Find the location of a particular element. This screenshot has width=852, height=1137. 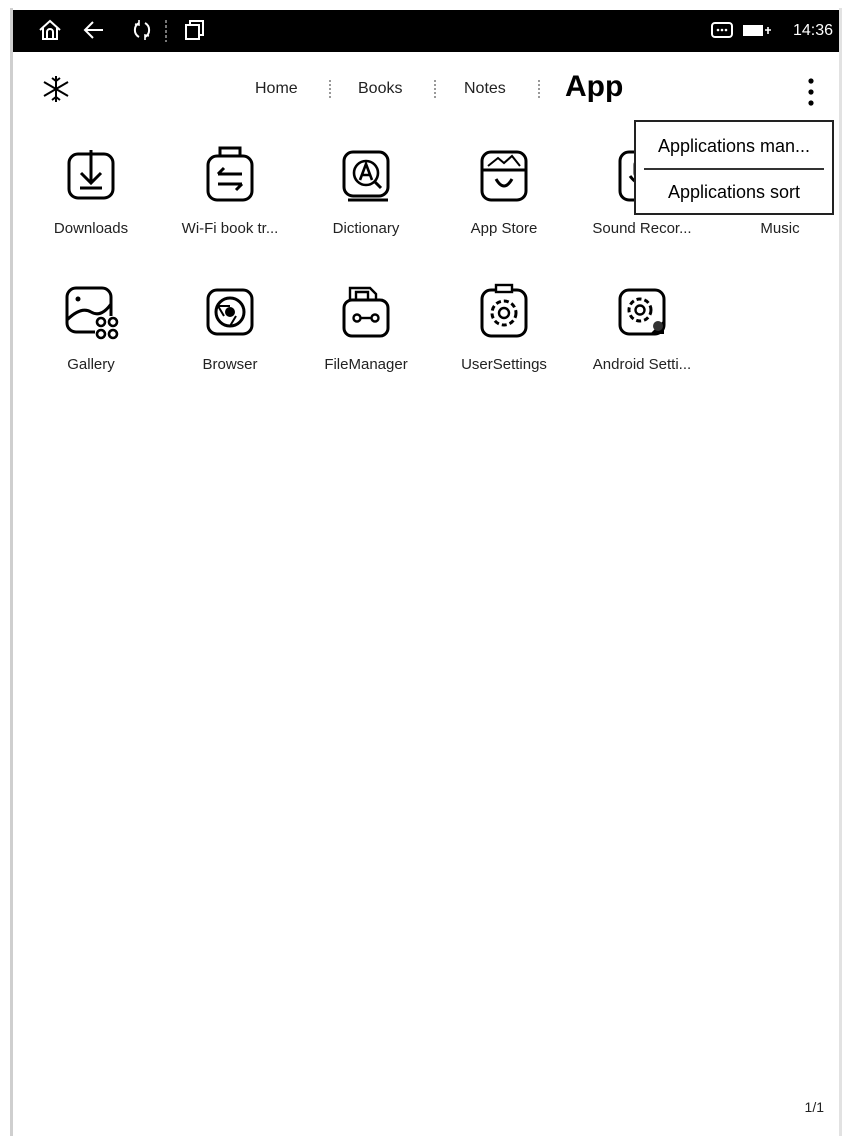

app-file-manager: FileManager is located at coordinates (366, 327).